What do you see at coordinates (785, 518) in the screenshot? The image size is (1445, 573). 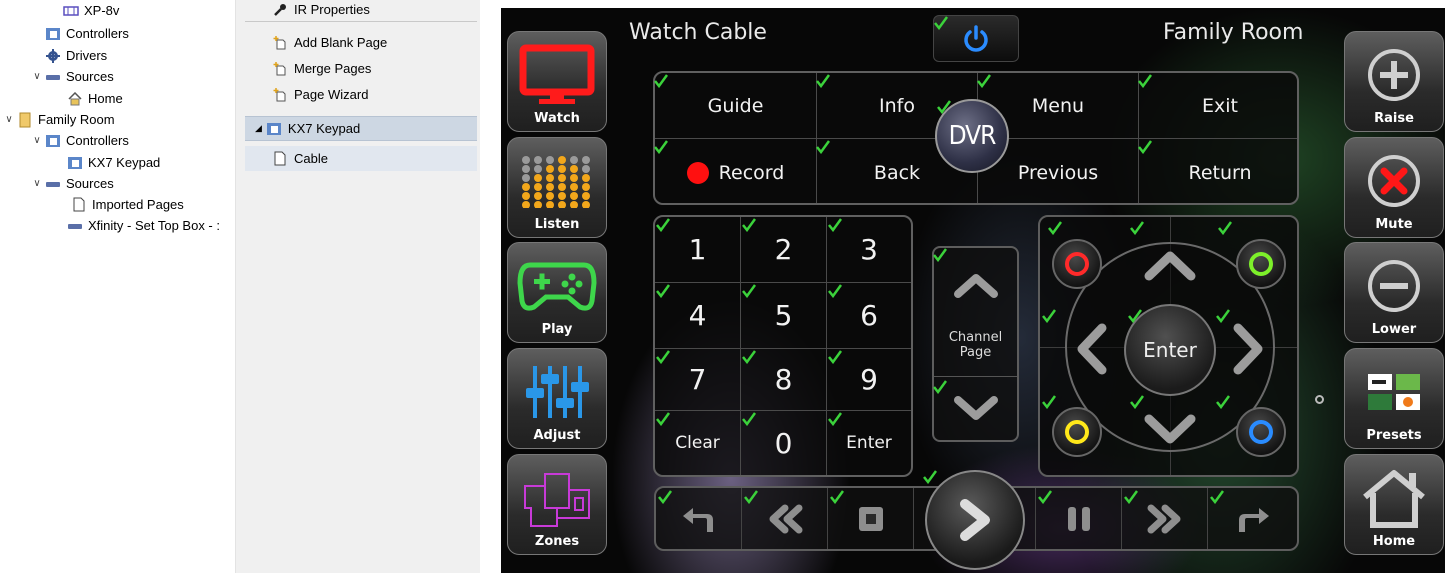 I see `rewind-icon` at bounding box center [785, 518].